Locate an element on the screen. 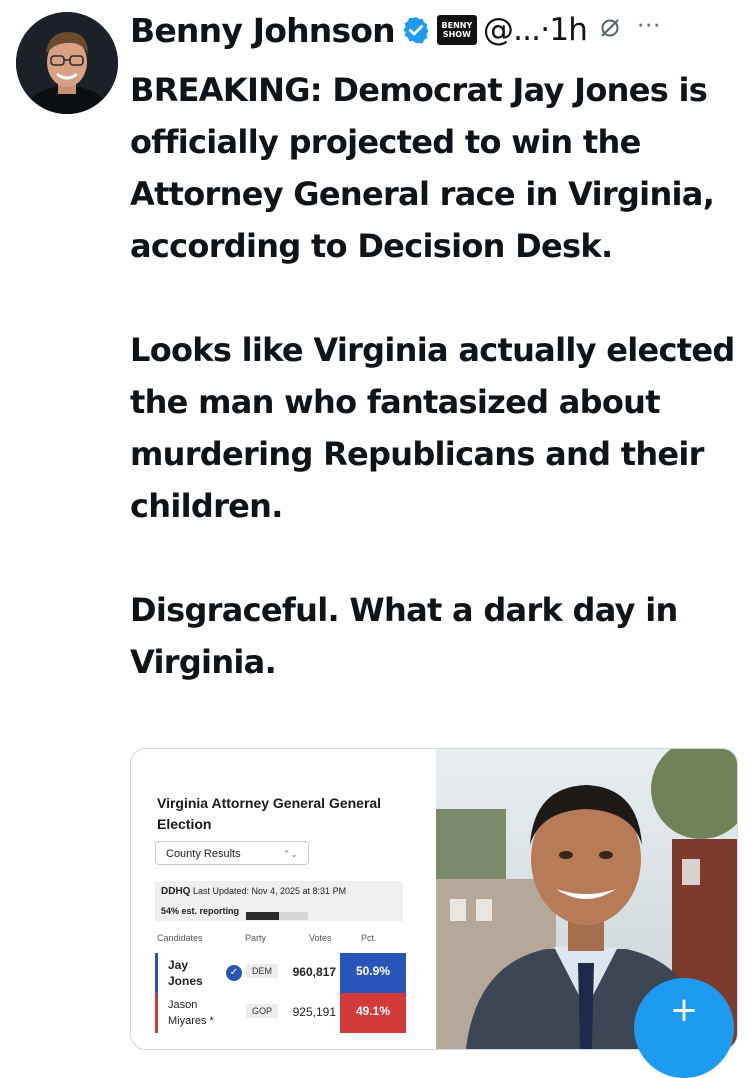  results-row: Jason Miyares * GOP 925,191 49.1% is located at coordinates (280, 1013).